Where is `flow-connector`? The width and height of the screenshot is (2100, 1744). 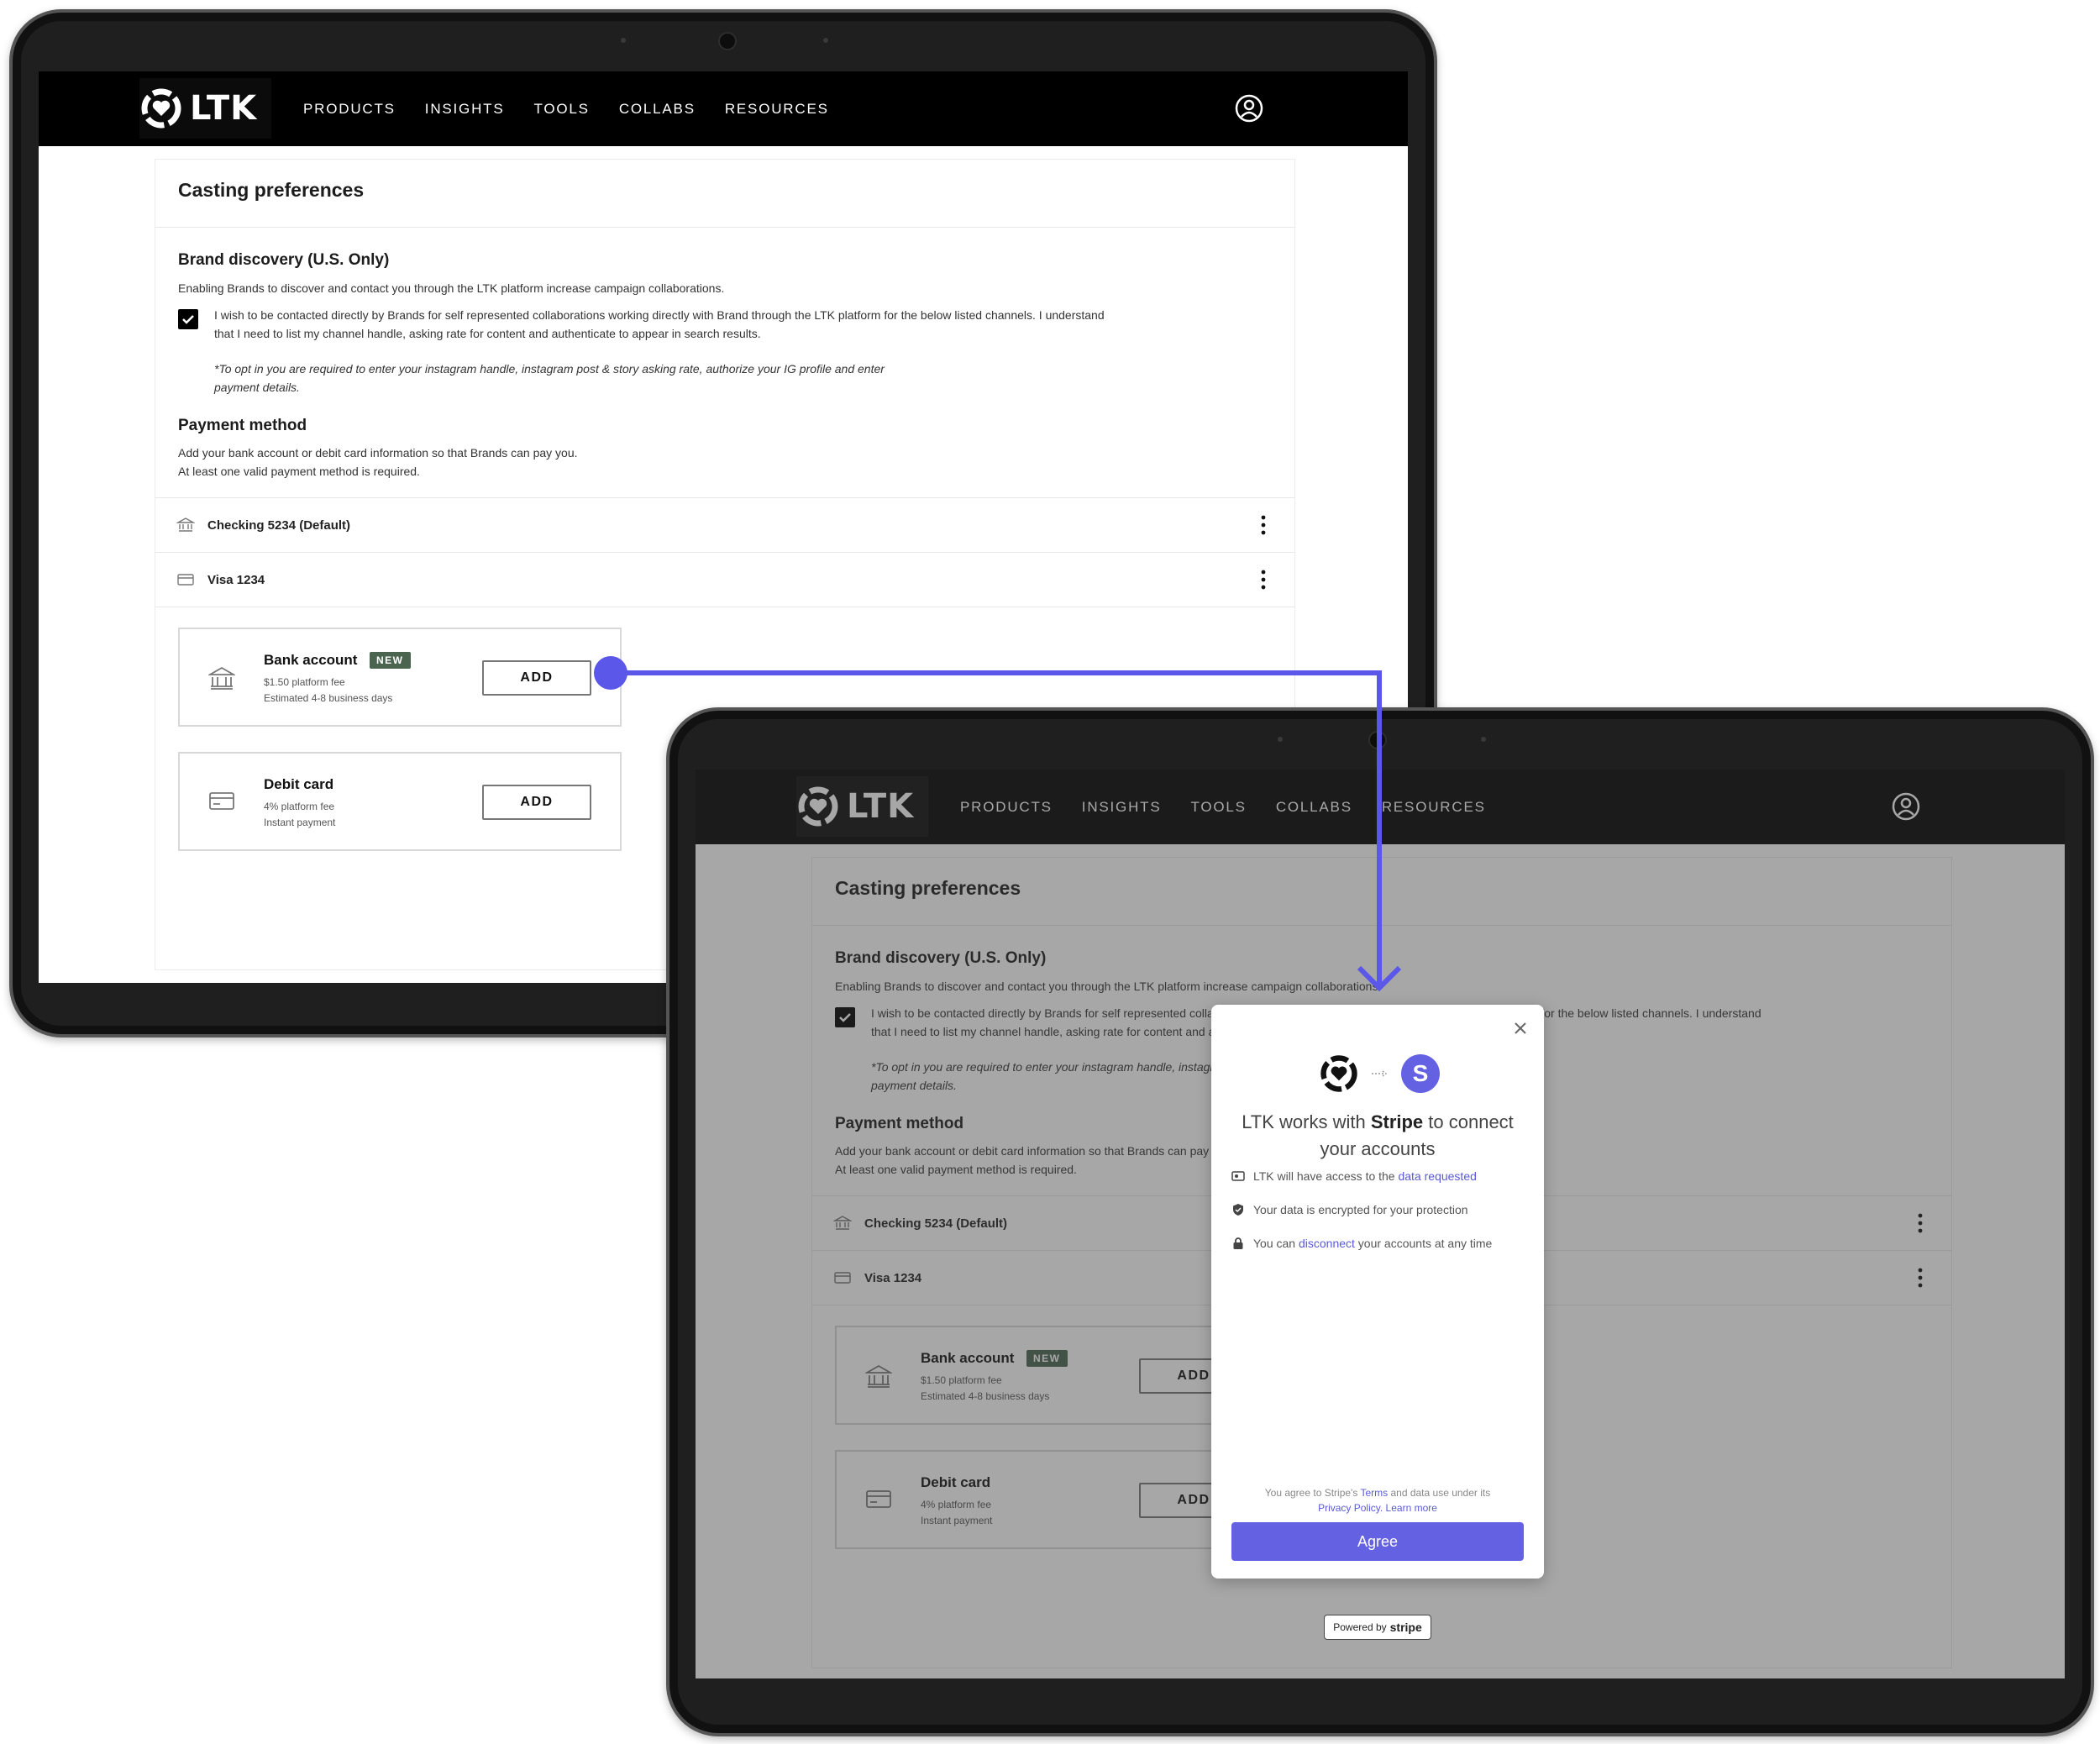 flow-connector is located at coordinates (998, 824).